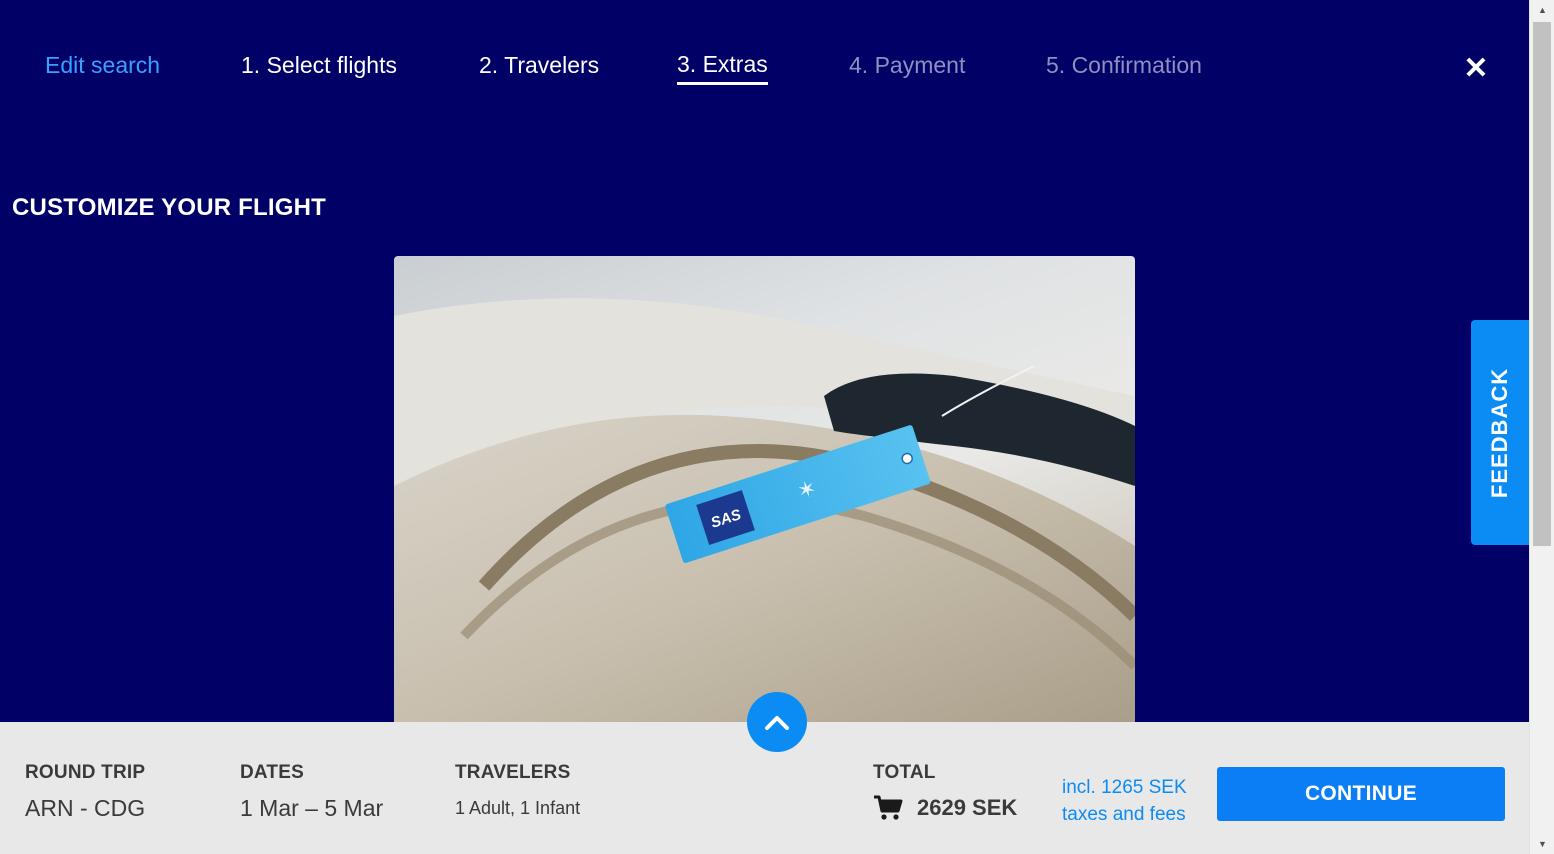 The width and height of the screenshot is (1554, 854). Describe the element at coordinates (1124, 787) in the screenshot. I see `taxes-line-1: incl. 1265 SEK` at that location.